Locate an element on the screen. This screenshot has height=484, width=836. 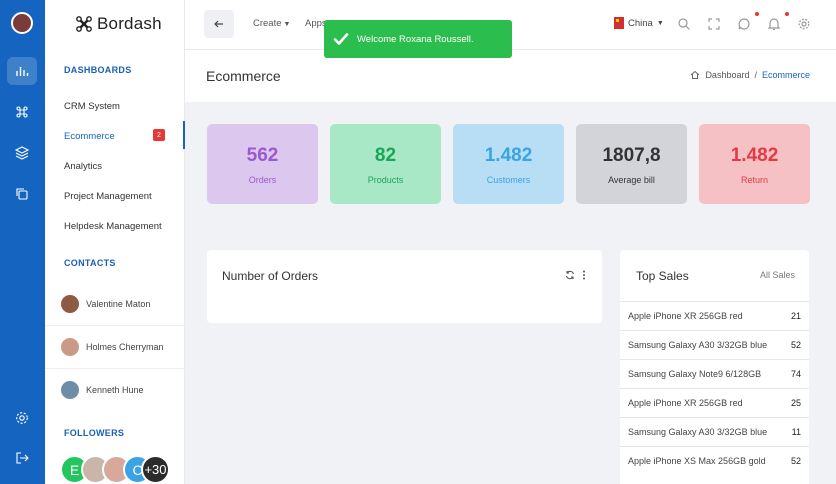
contact-name: Holmes Cherryman is located at coordinates (125, 347).